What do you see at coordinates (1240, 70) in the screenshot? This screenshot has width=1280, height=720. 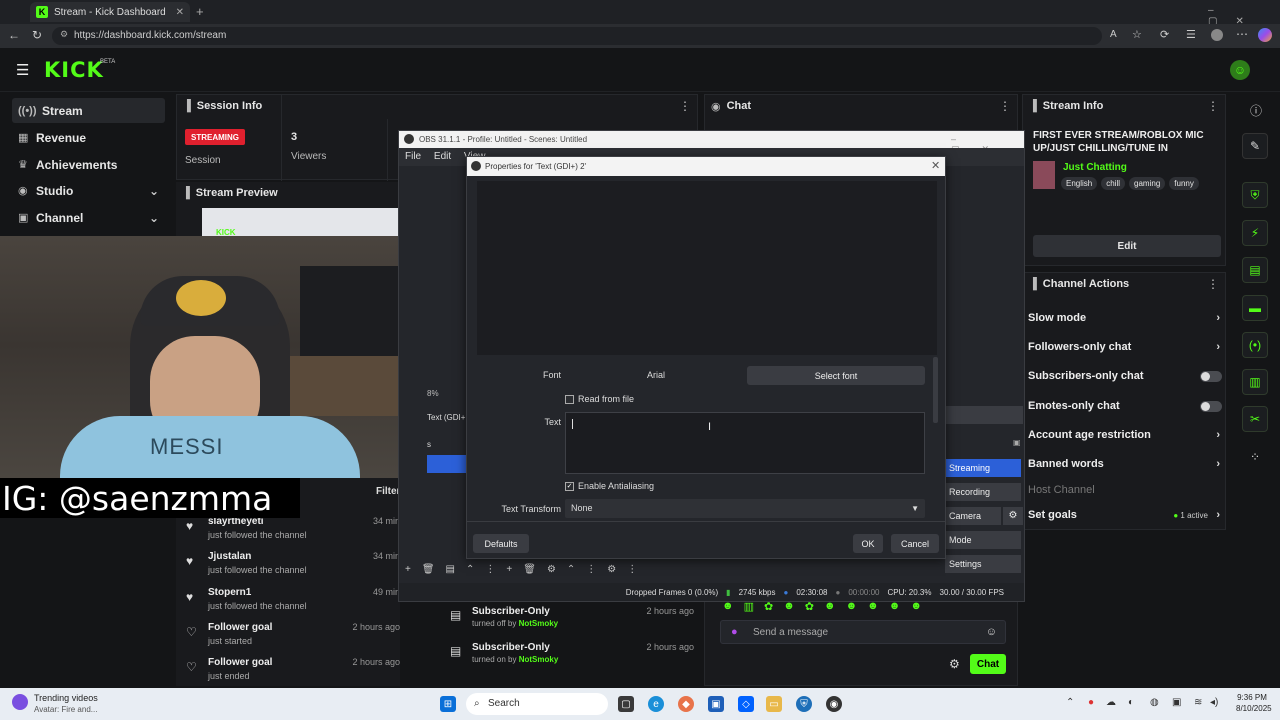 I see `user-avatar: ☺` at bounding box center [1240, 70].